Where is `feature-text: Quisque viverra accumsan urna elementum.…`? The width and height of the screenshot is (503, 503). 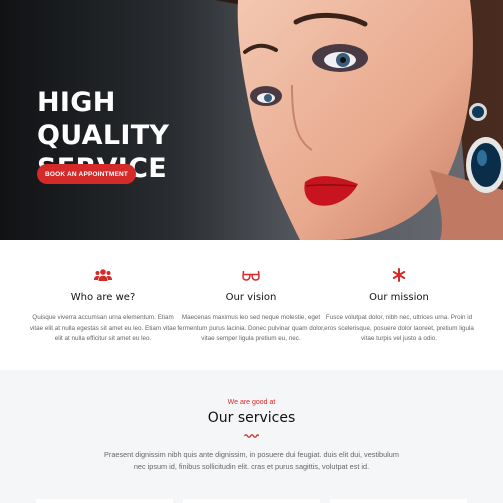
feature-text: Quisque viverra accumsan urna elementum.… is located at coordinates (103, 328).